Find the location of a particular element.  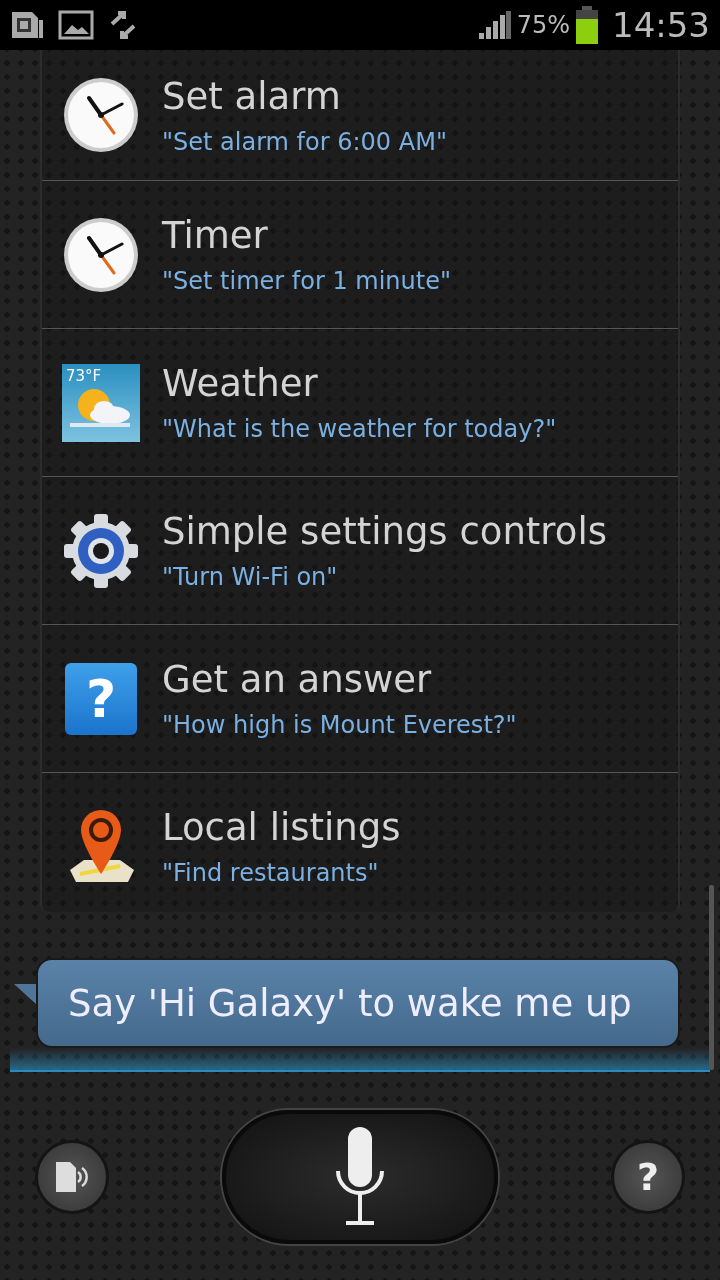

example-phrase: "How high is Mount Everest?" is located at coordinates (339, 725).